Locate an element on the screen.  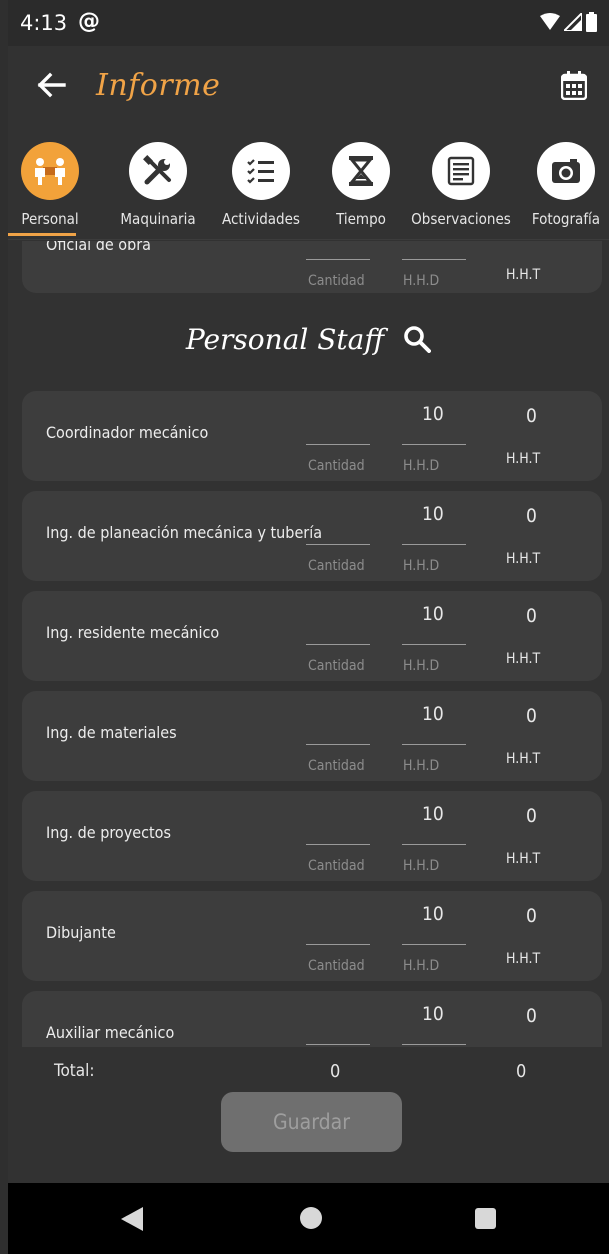
tab-label: Maquinaria is located at coordinates (158, 219).